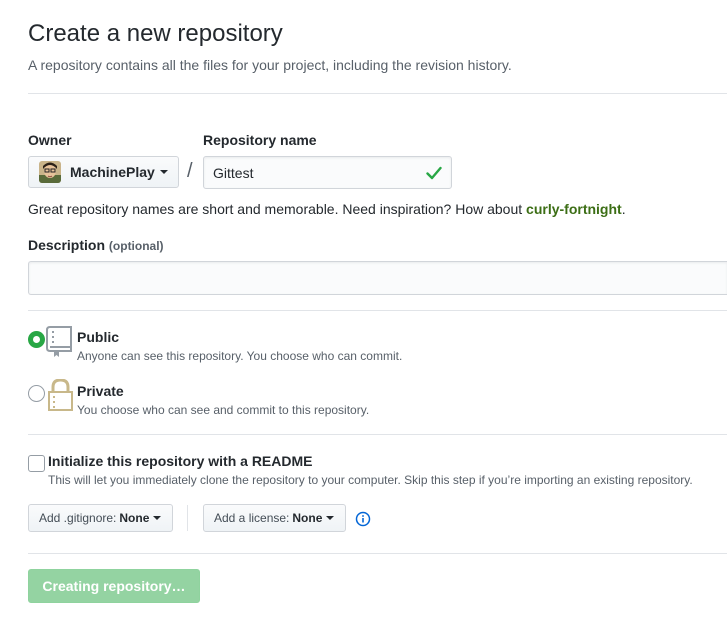 This screenshot has width=727, height=625. What do you see at coordinates (78, 518) in the screenshot?
I see `gitignore-prefix: Add .gitignore:` at bounding box center [78, 518].